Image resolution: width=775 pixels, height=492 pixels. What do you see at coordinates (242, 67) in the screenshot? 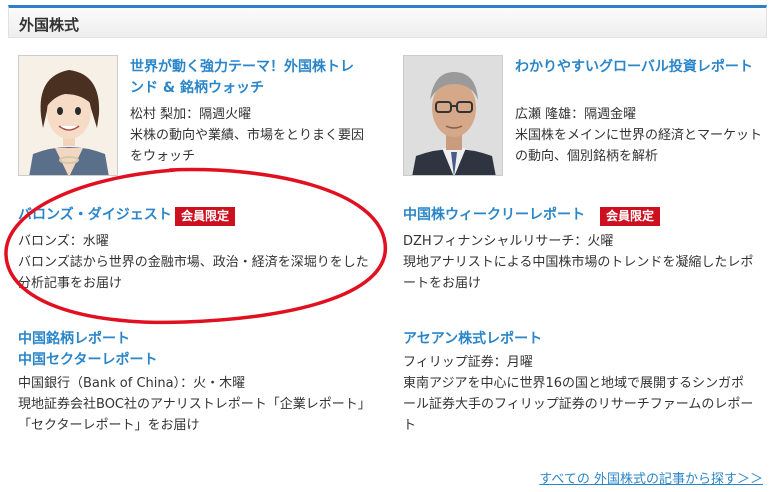
I see `item-title-line: 世界が動く強力テーマ！外国株トレ` at bounding box center [242, 67].